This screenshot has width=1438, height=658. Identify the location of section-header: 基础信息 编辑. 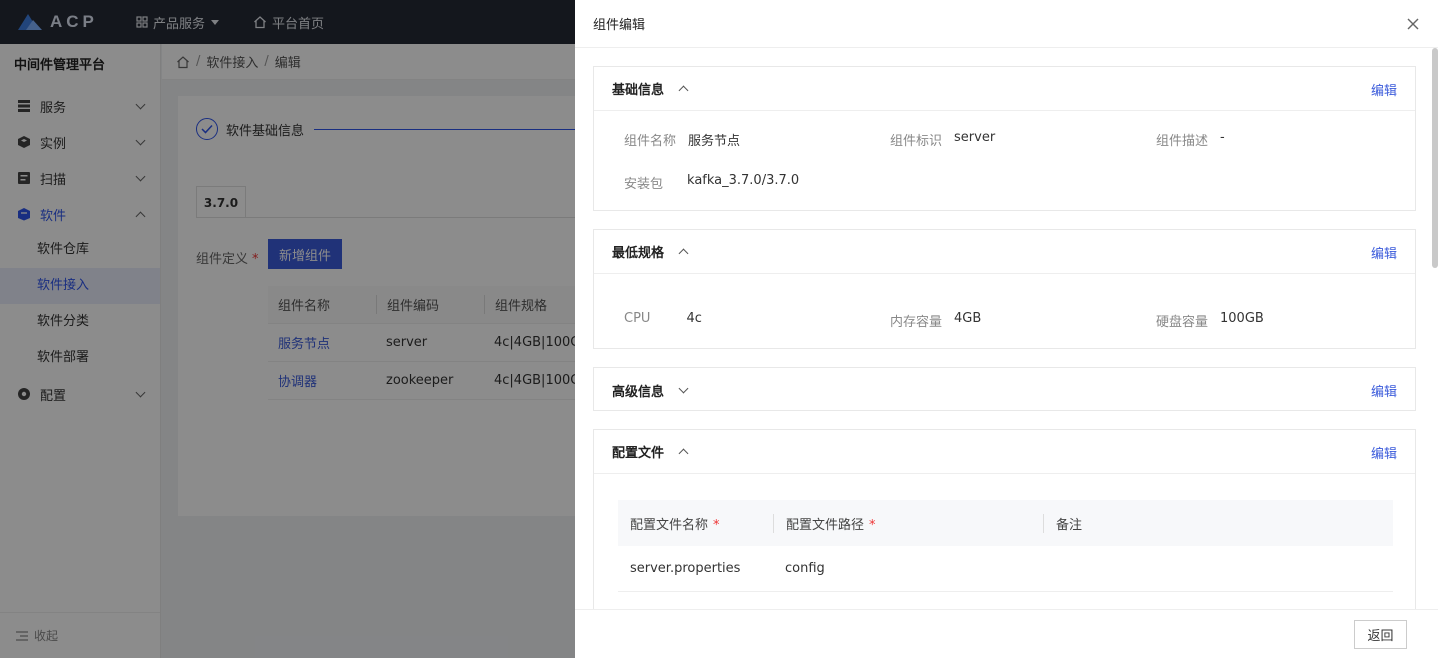
(1004, 89).